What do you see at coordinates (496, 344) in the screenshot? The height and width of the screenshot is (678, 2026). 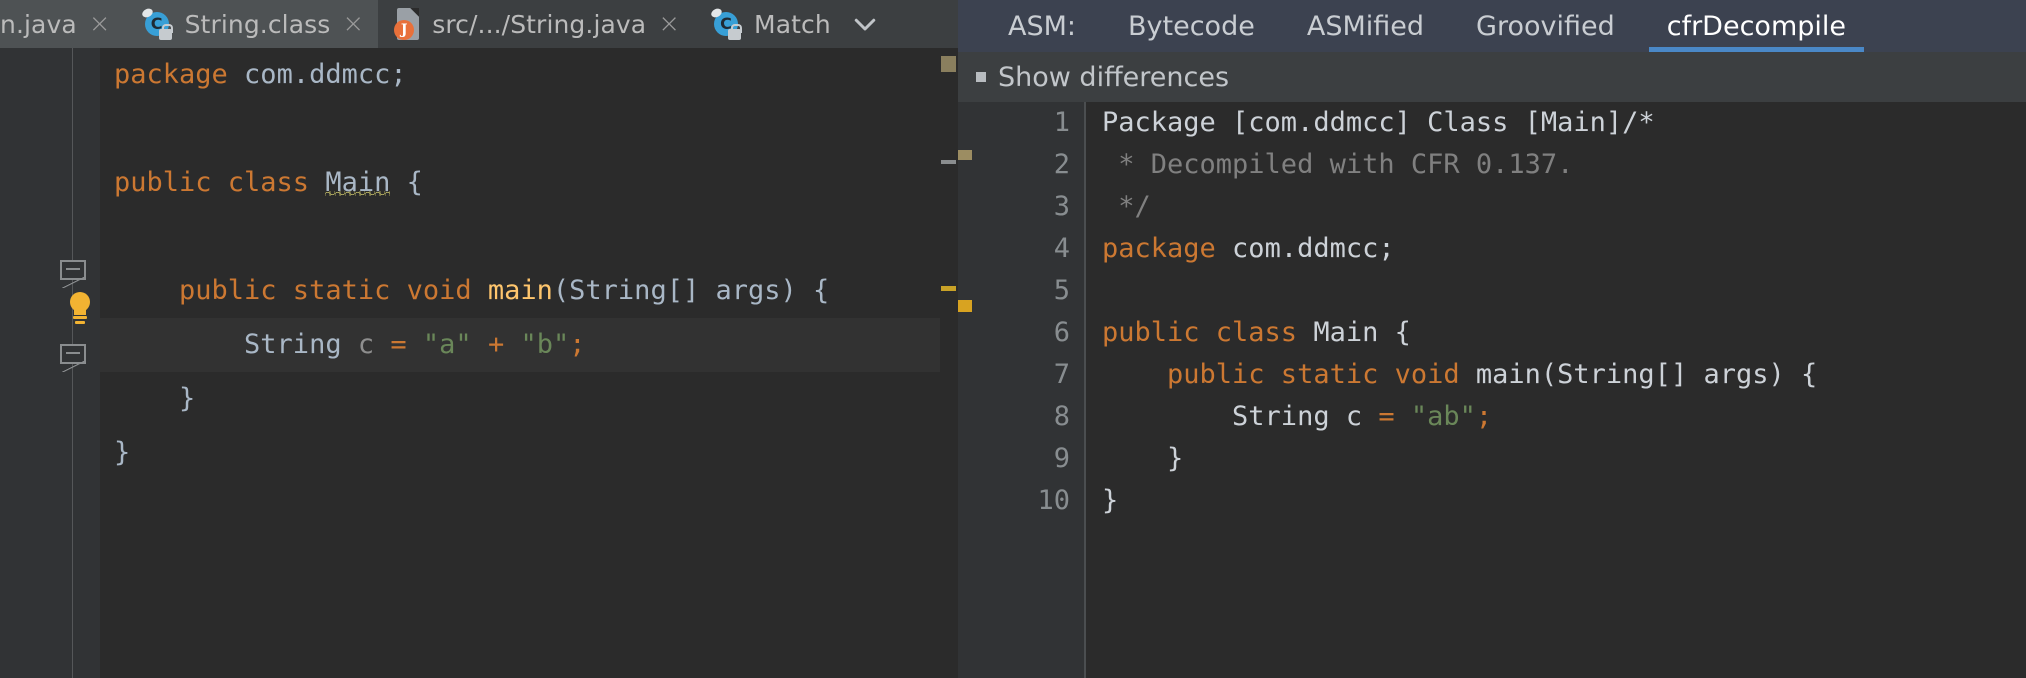 I see `code-token: +` at bounding box center [496, 344].